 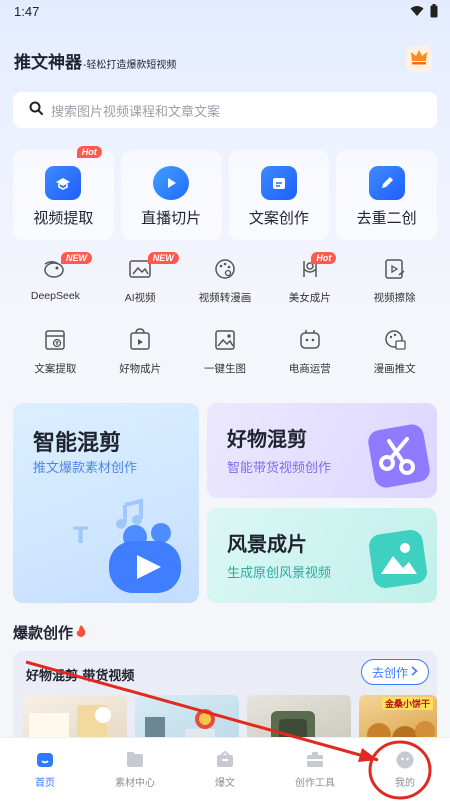 What do you see at coordinates (43, 633) in the screenshot?
I see `section-title-text: 爆款创作` at bounding box center [43, 633].